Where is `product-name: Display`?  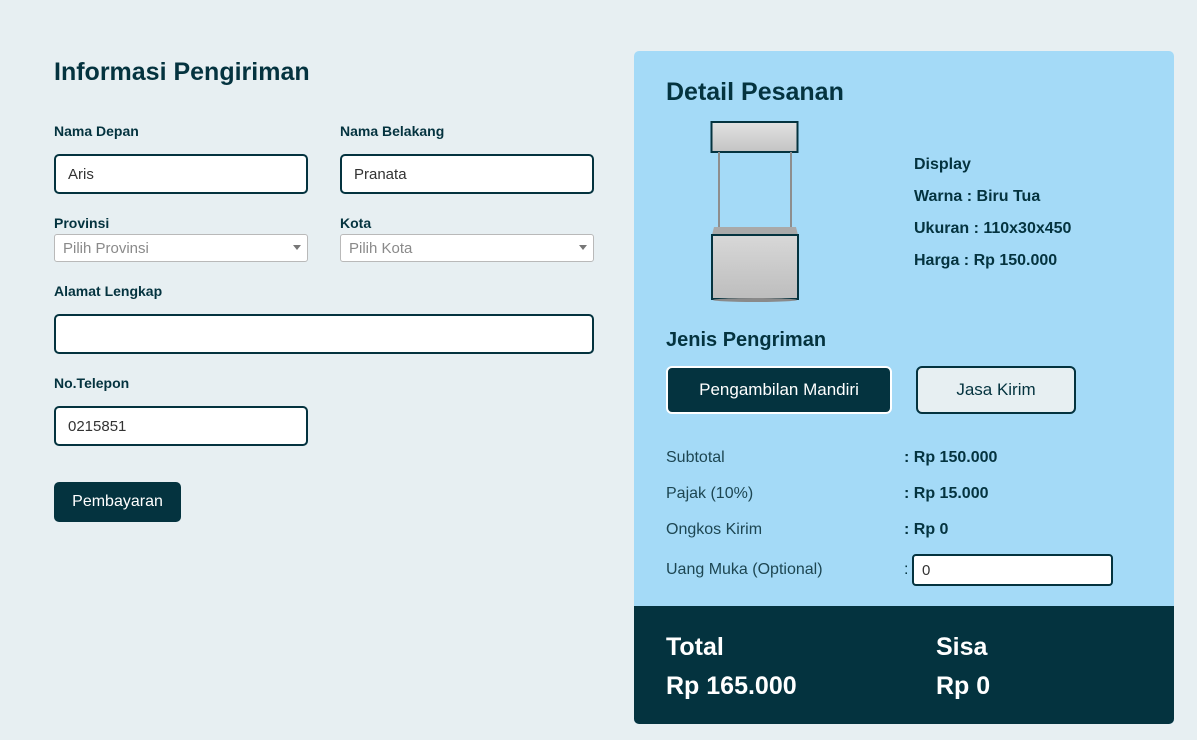
product-name: Display is located at coordinates (942, 164).